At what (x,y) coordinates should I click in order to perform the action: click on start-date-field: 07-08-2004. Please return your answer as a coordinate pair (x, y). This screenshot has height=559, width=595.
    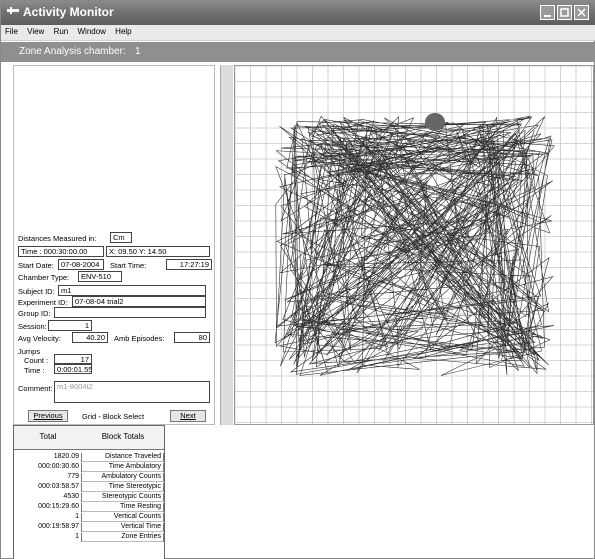
    Looking at the image, I should click on (81, 264).